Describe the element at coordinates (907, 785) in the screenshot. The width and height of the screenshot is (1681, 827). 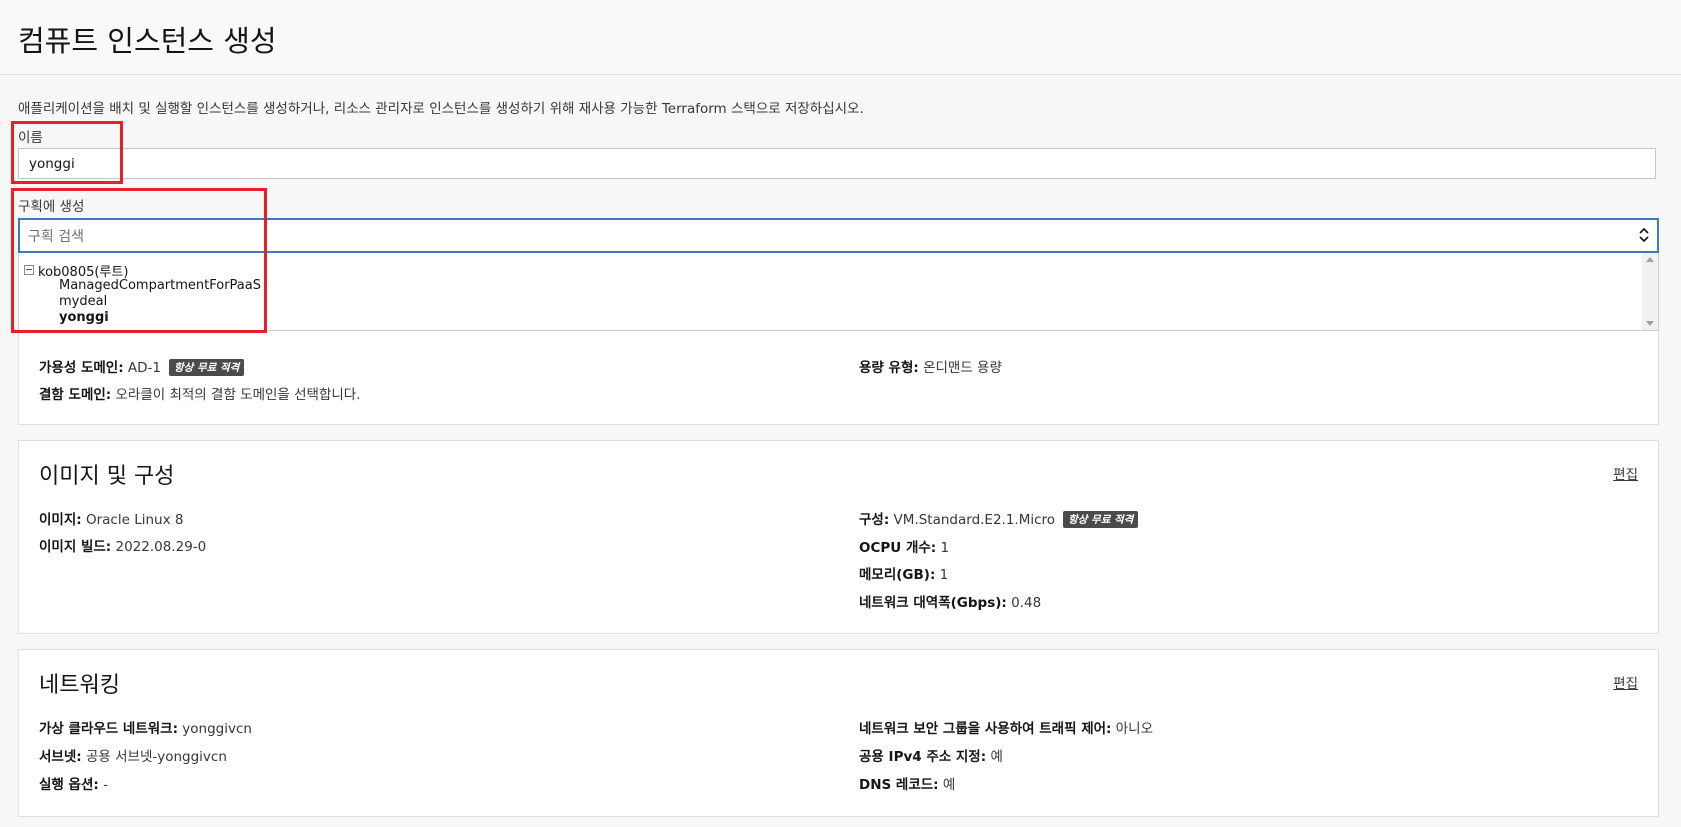
I see `dns-value: DNS 레코드: 예` at that location.